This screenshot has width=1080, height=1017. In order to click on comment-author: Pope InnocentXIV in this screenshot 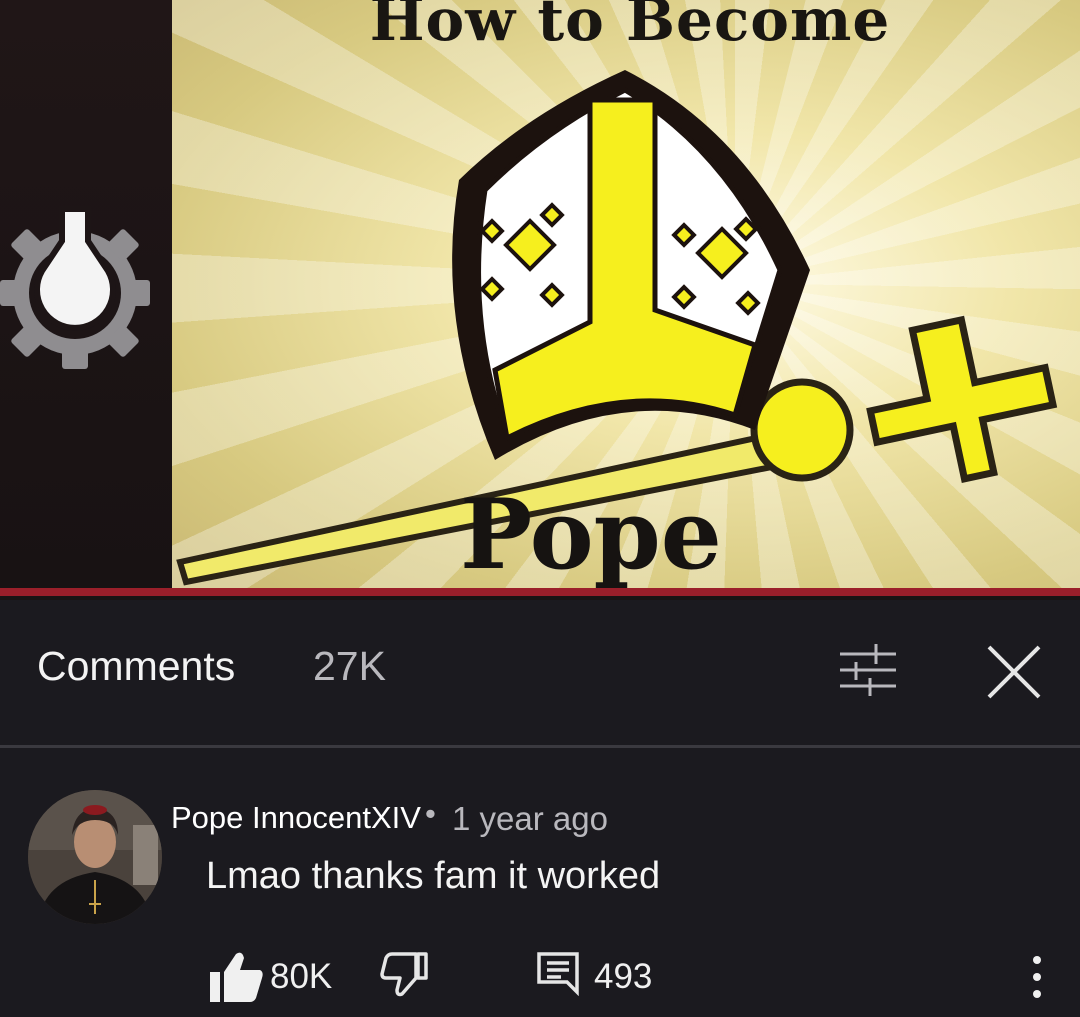, I will do `click(296, 818)`.